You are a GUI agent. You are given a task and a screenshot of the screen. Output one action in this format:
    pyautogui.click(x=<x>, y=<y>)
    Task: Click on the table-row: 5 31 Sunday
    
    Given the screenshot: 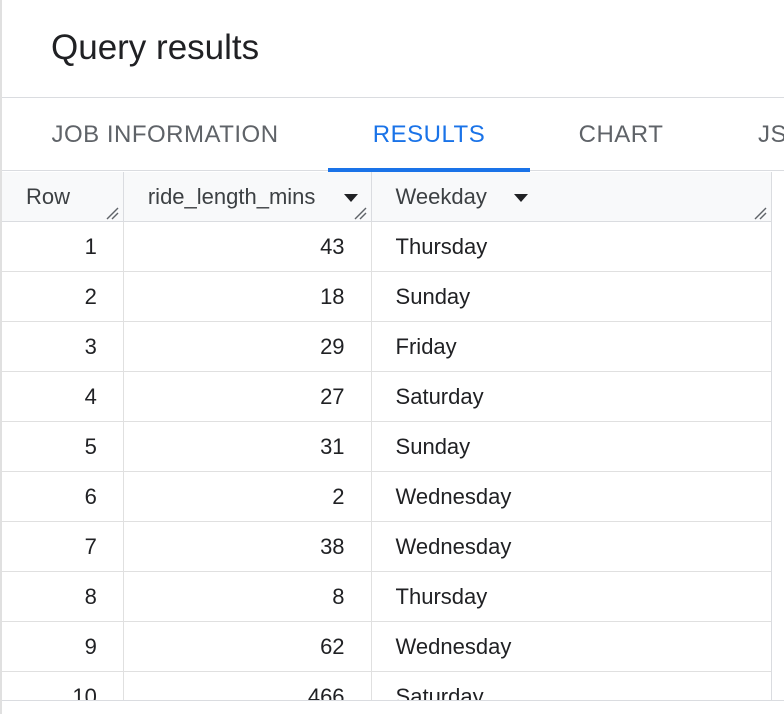 What is the action you would take?
    pyautogui.click(x=386, y=447)
    